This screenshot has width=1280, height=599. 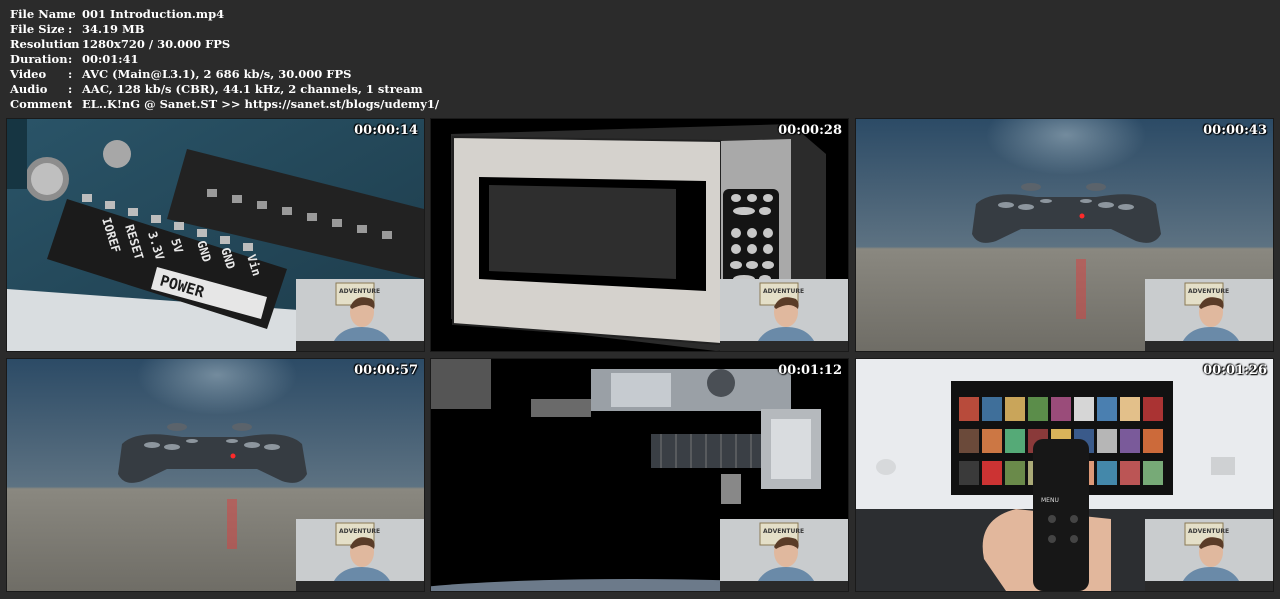 What do you see at coordinates (1064, 235) in the screenshot?
I see `video-thumbnail-3: ADVENTURE 00:00:43` at bounding box center [1064, 235].